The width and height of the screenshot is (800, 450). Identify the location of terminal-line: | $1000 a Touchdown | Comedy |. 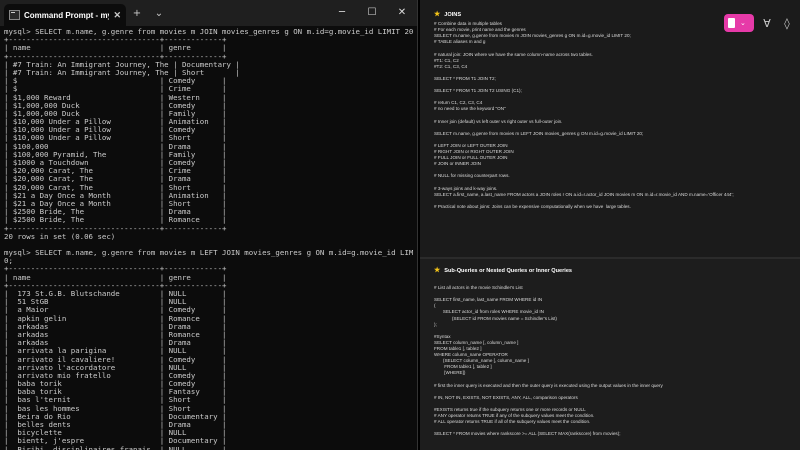
(115, 163).